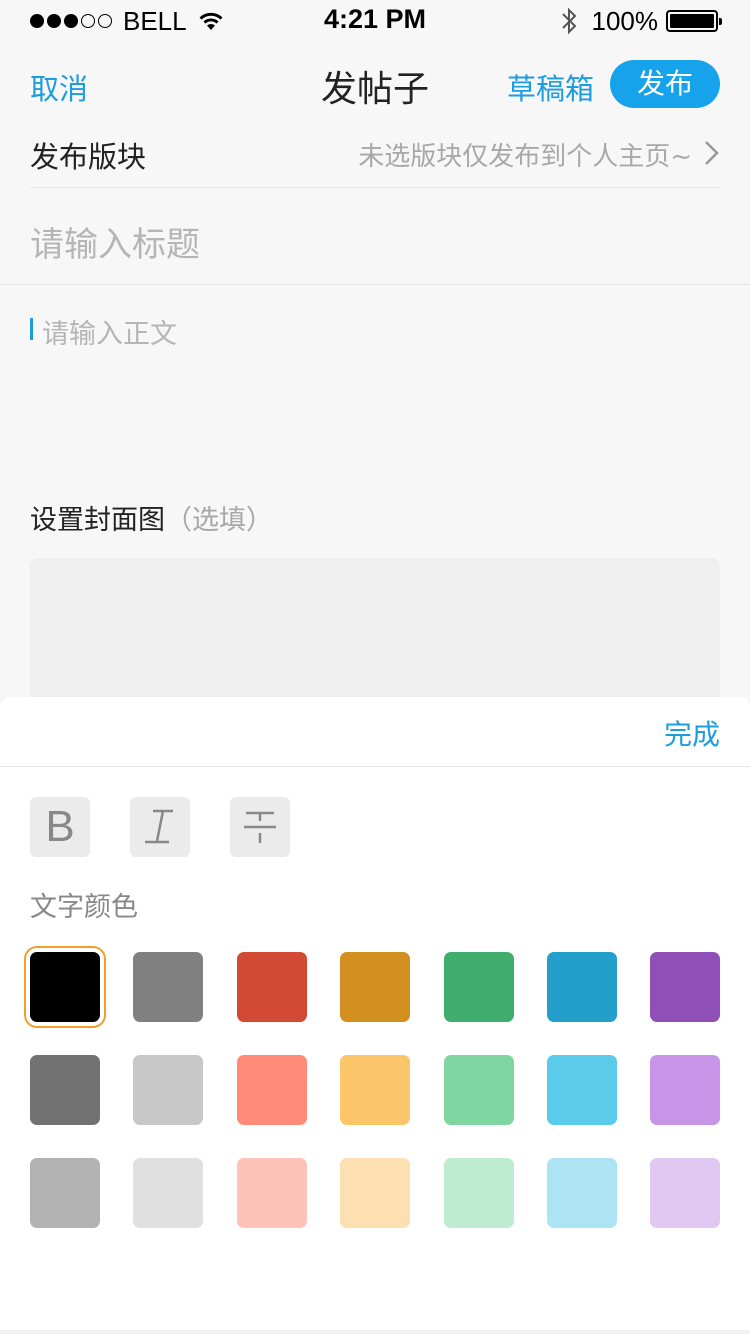  What do you see at coordinates (84, 907) in the screenshot?
I see `text-color-label: 文字颜色` at bounding box center [84, 907].